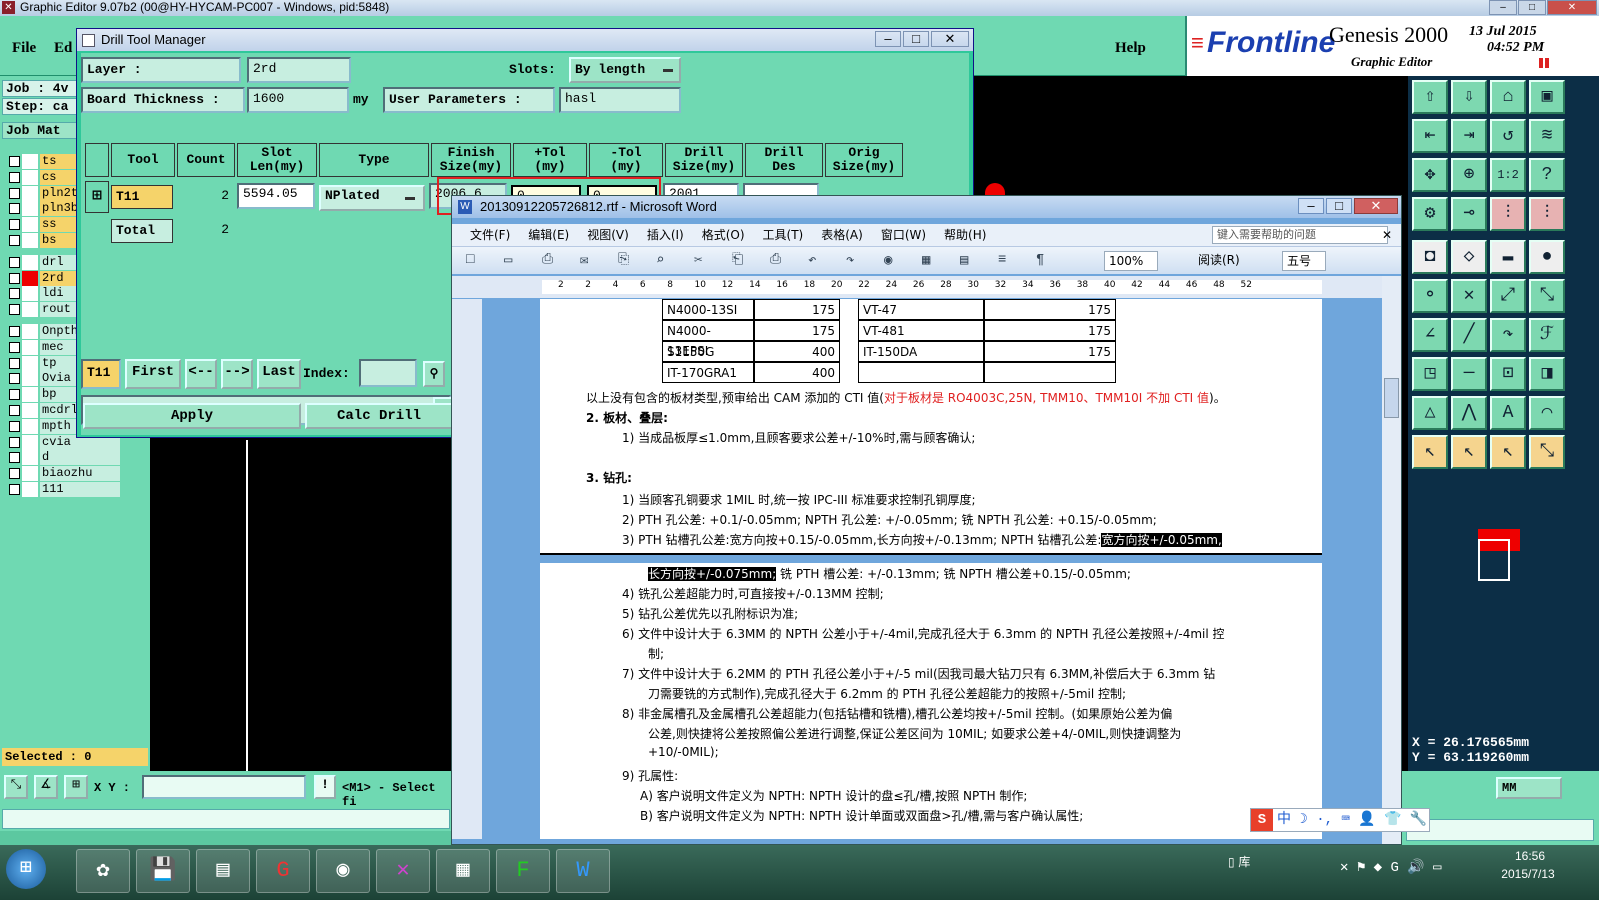 The height and width of the screenshot is (900, 1599). What do you see at coordinates (1508, 374) in the screenshot?
I see `tool-button-icon: ⊡` at bounding box center [1508, 374].